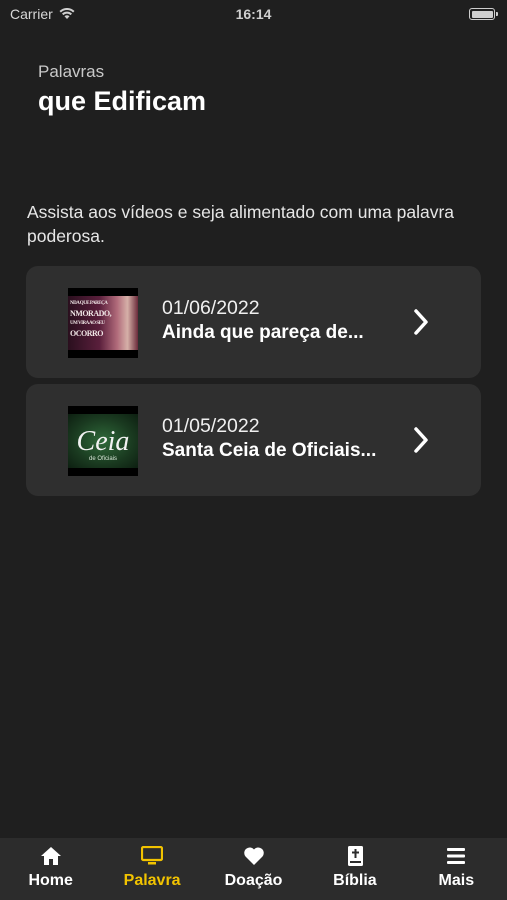 This screenshot has width=507, height=900. I want to click on thumbnail-line: UM VIRA AO SEU, so click(87, 323).